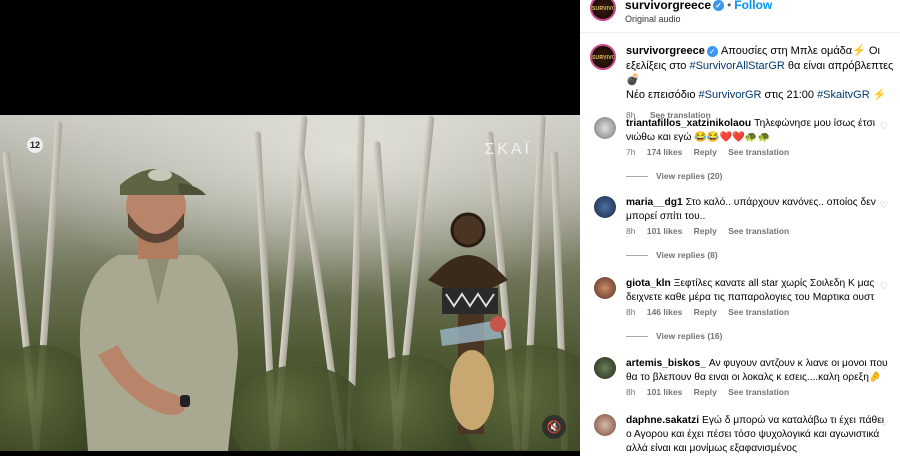 The height and width of the screenshot is (456, 900). I want to click on channel-badge: 12, so click(35, 145).